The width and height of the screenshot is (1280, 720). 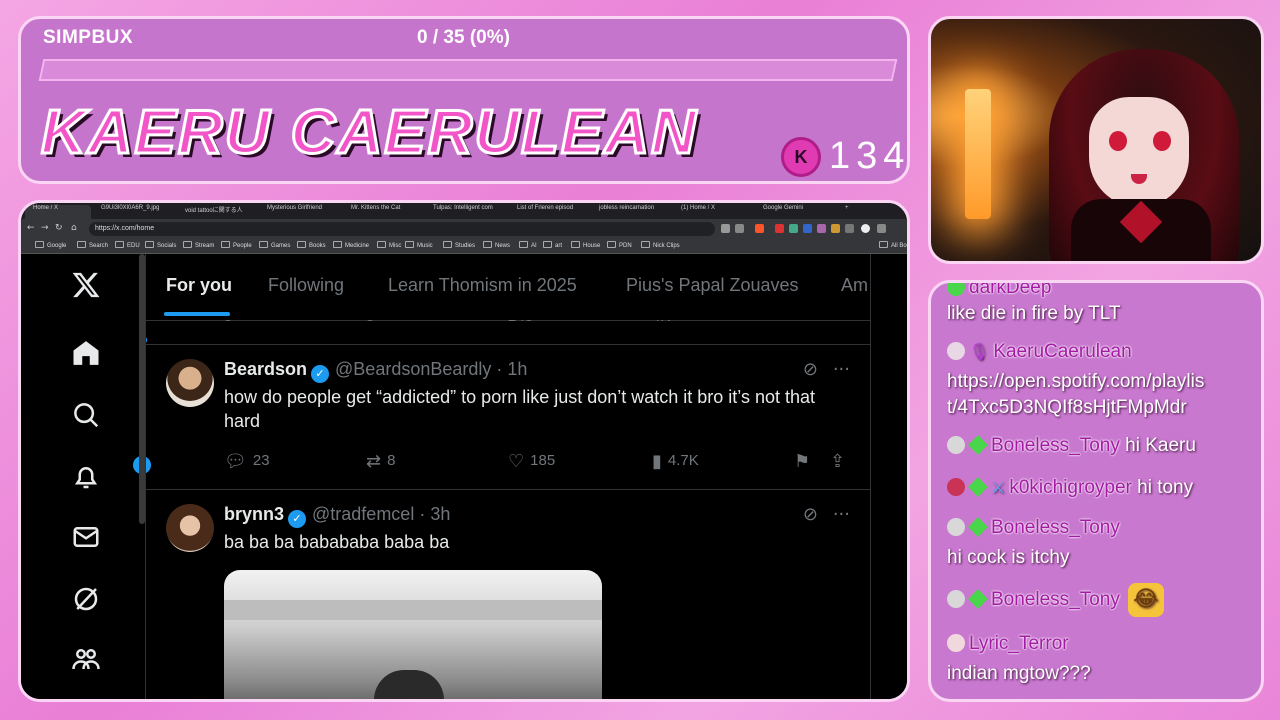 I want to click on chat-message-text: like die in fire by TLT, so click(x=1034, y=313).